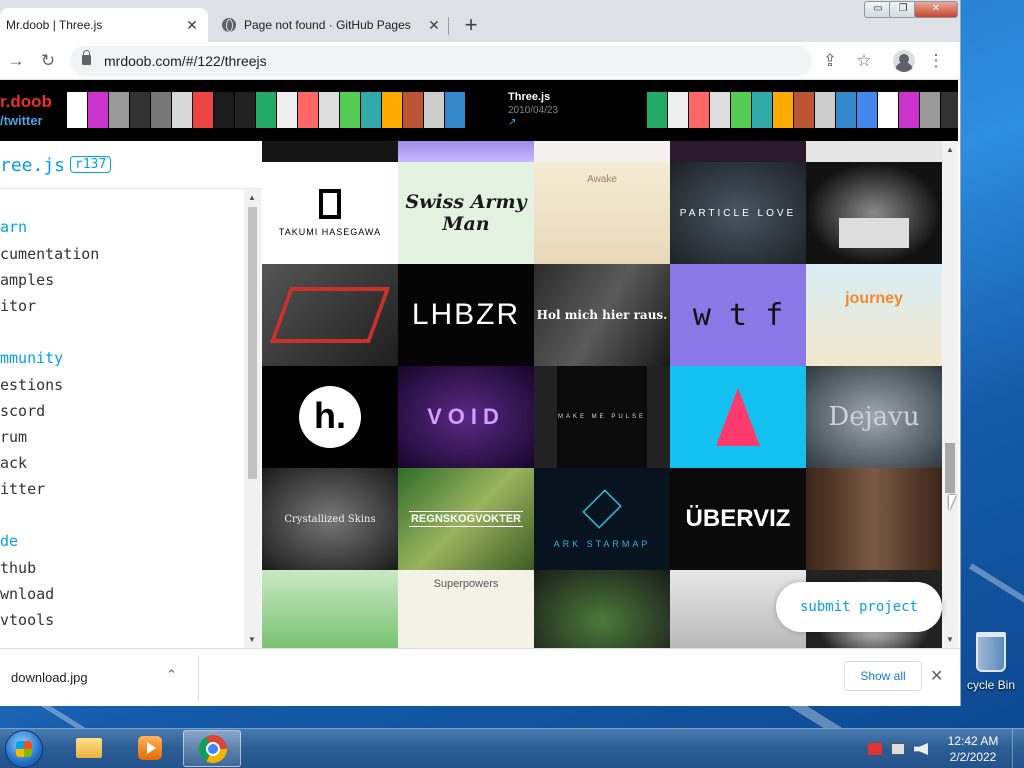 This screenshot has height=768, width=1024. Describe the element at coordinates (466, 315) in the screenshot. I see `project-tile: LHBZR` at that location.